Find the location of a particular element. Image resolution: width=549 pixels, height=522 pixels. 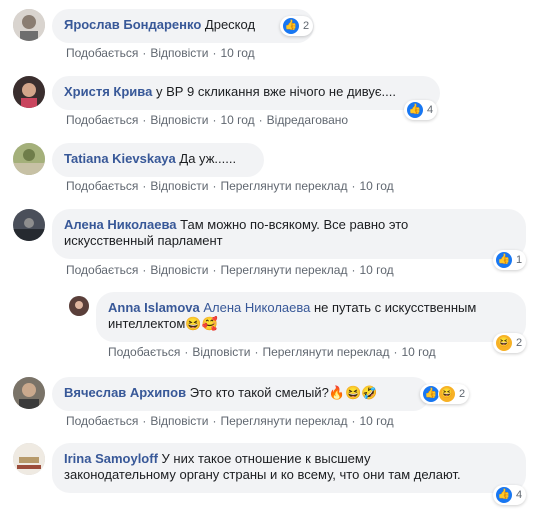

fire-emoji: 🔥😆🤣 is located at coordinates (353, 392).